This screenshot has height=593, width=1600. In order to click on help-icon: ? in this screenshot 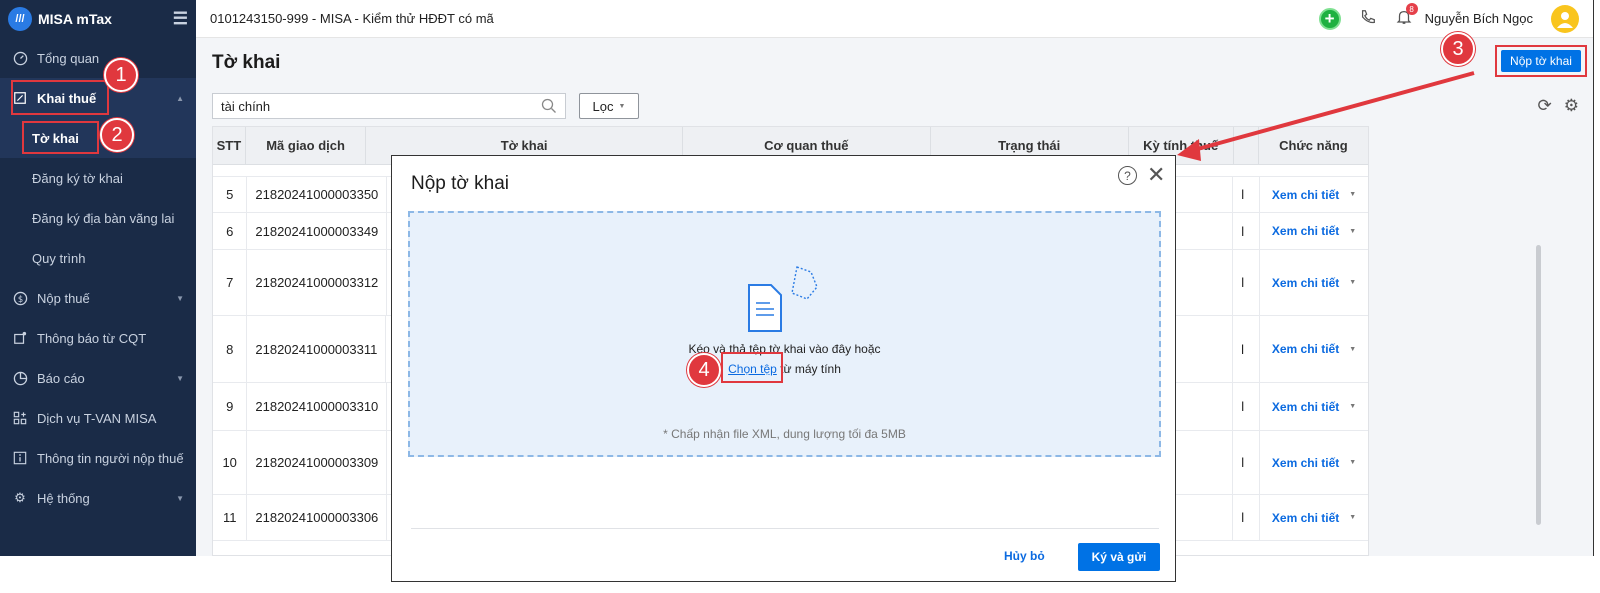, I will do `click(1127, 175)`.